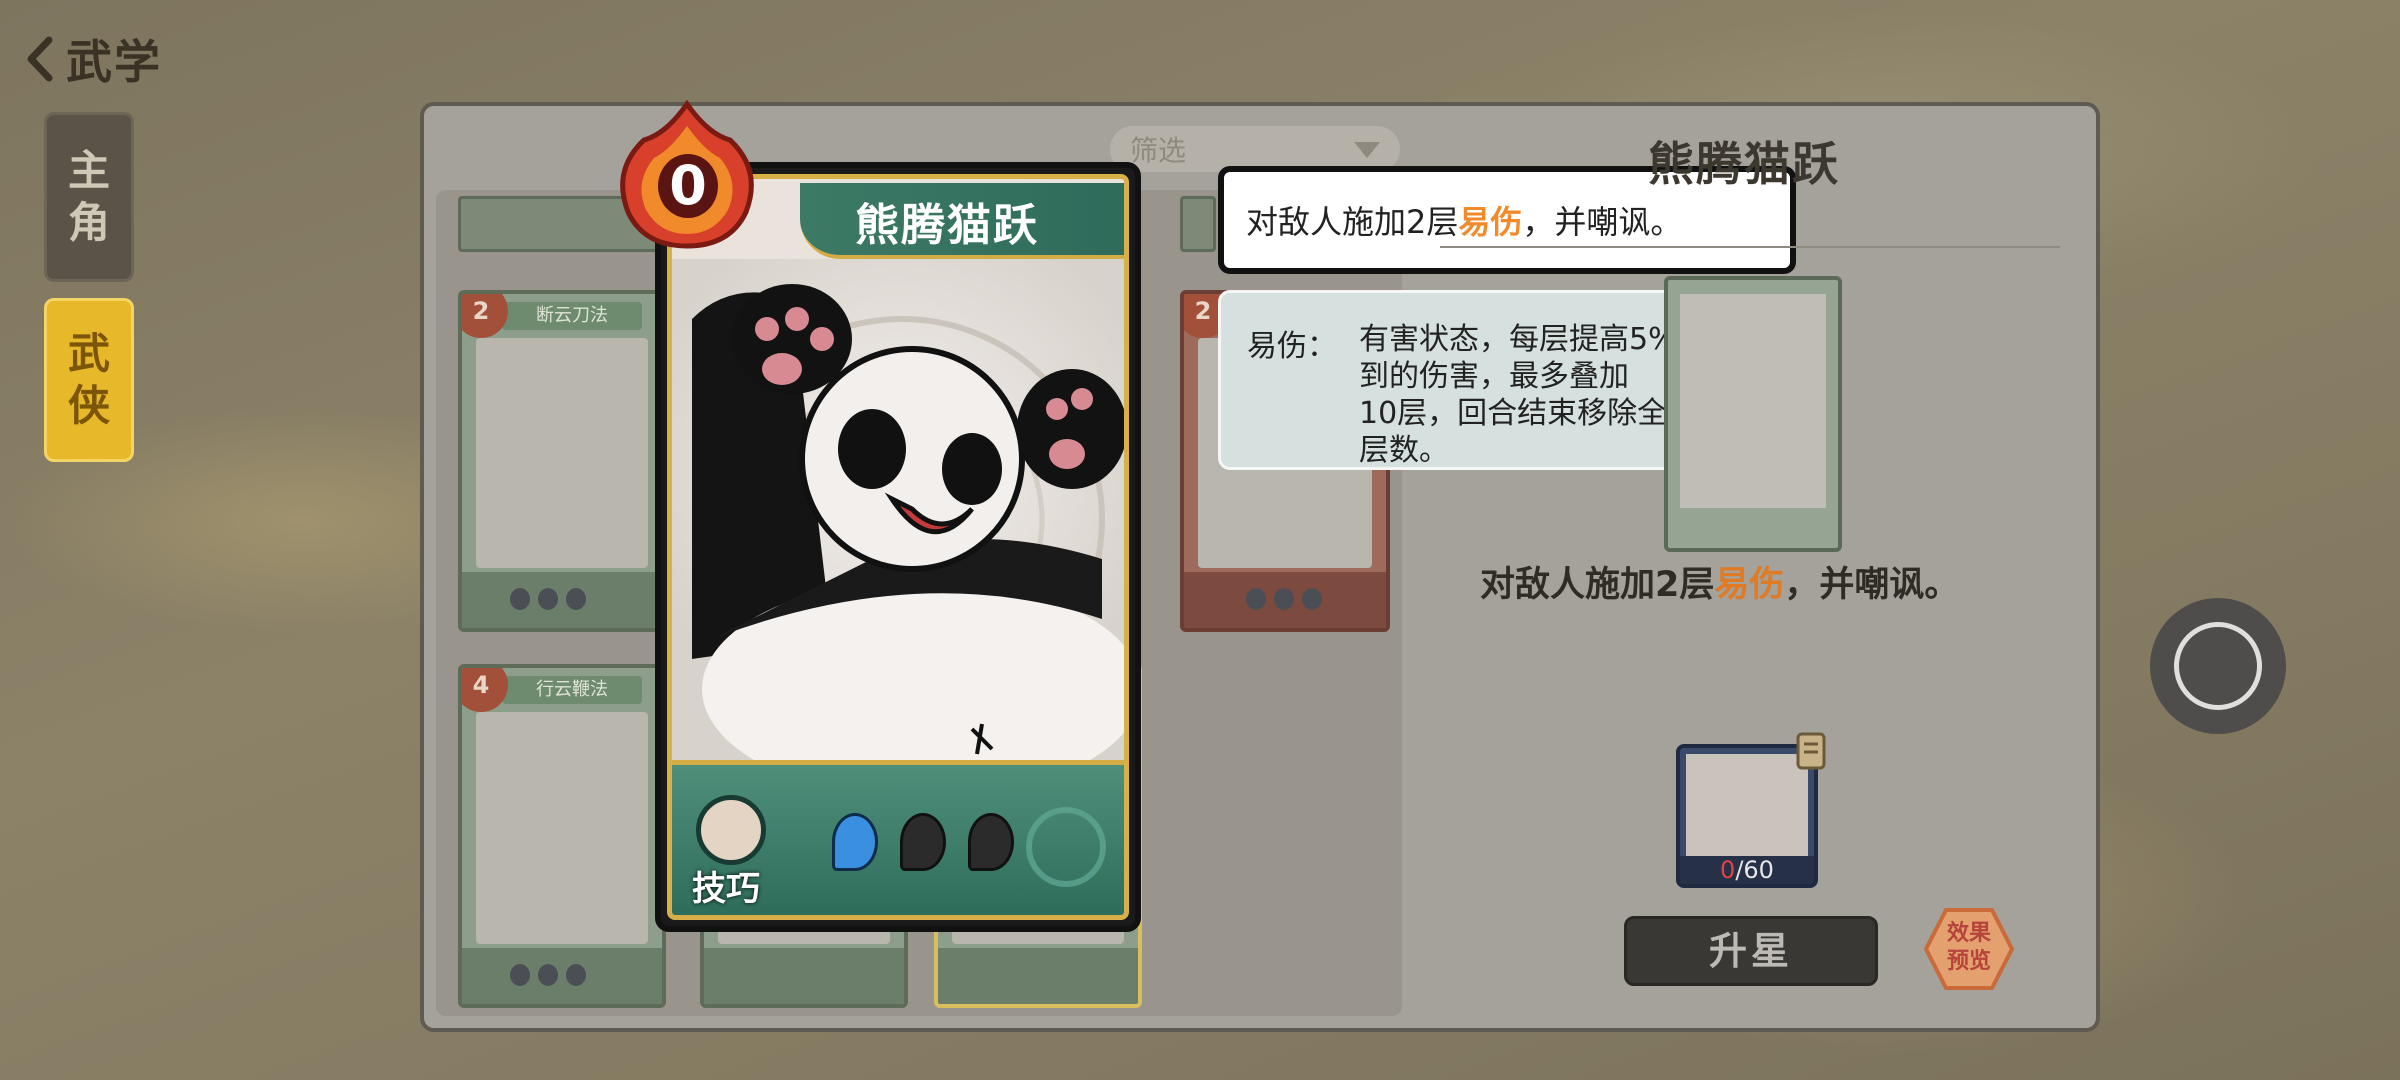 The height and width of the screenshot is (1080, 2400). Describe the element at coordinates (1872, 585) in the screenshot. I see `desc-suffix: ，并嘲讽。` at that location.